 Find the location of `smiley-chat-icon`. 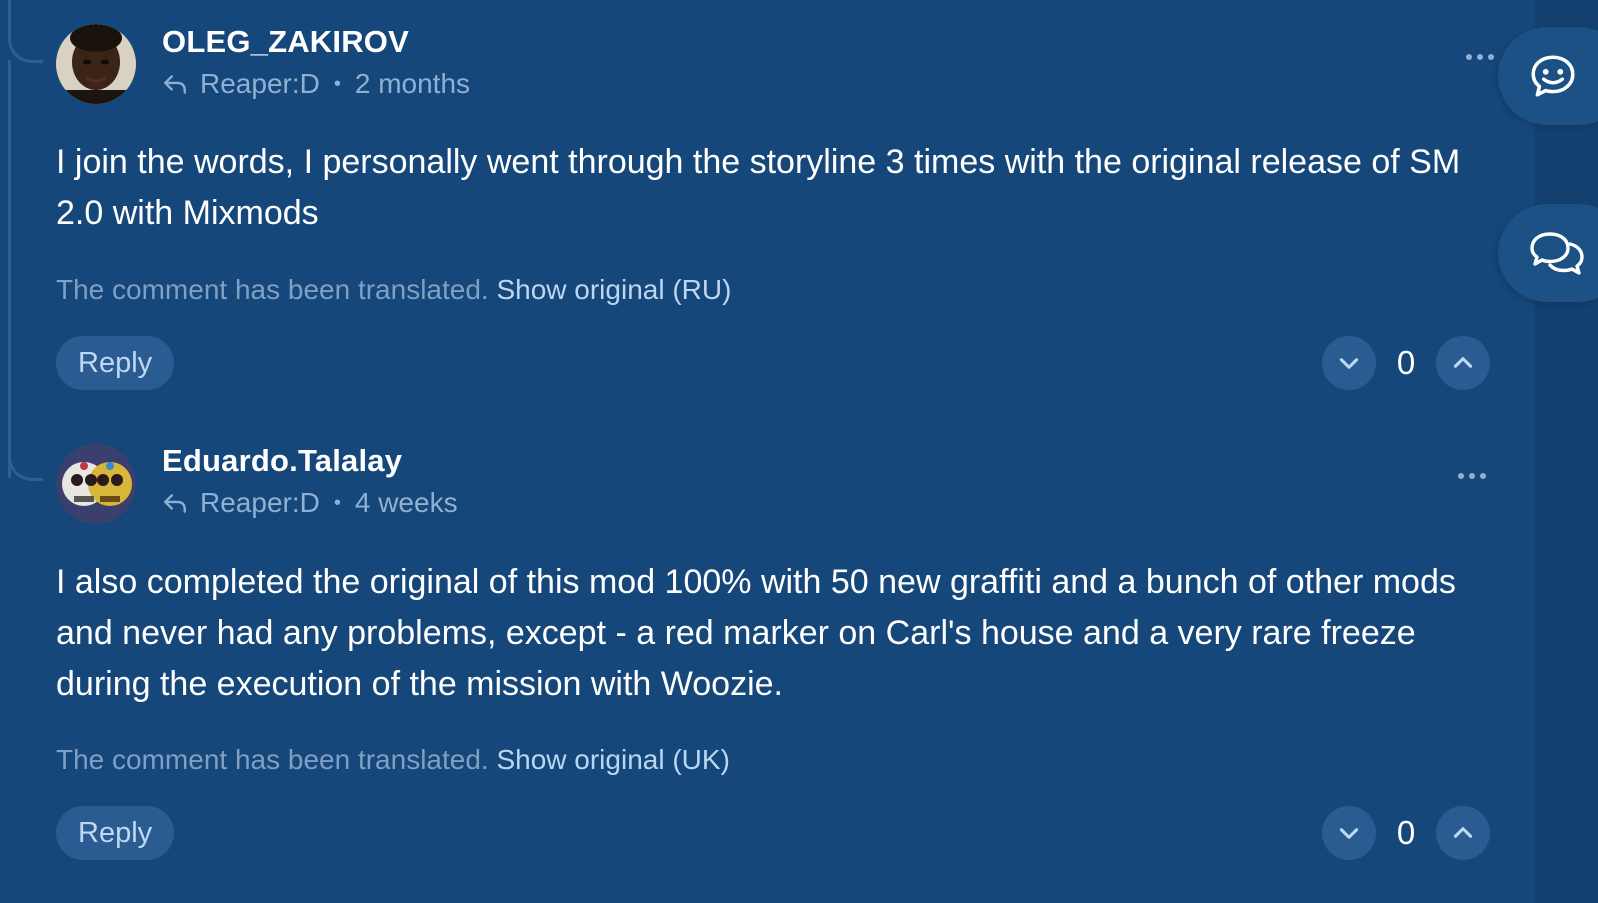

smiley-chat-icon is located at coordinates (1553, 76).